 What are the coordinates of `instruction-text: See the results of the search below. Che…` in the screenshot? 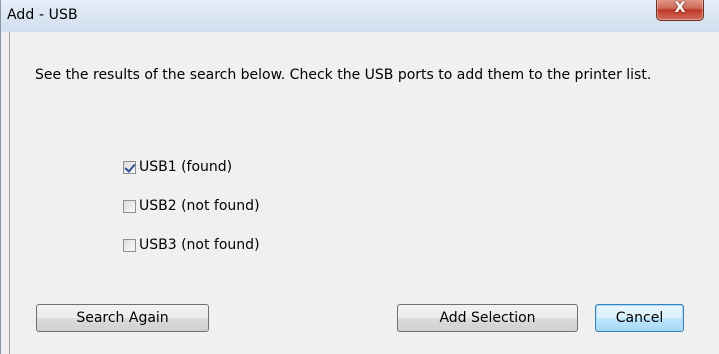 It's located at (343, 75).